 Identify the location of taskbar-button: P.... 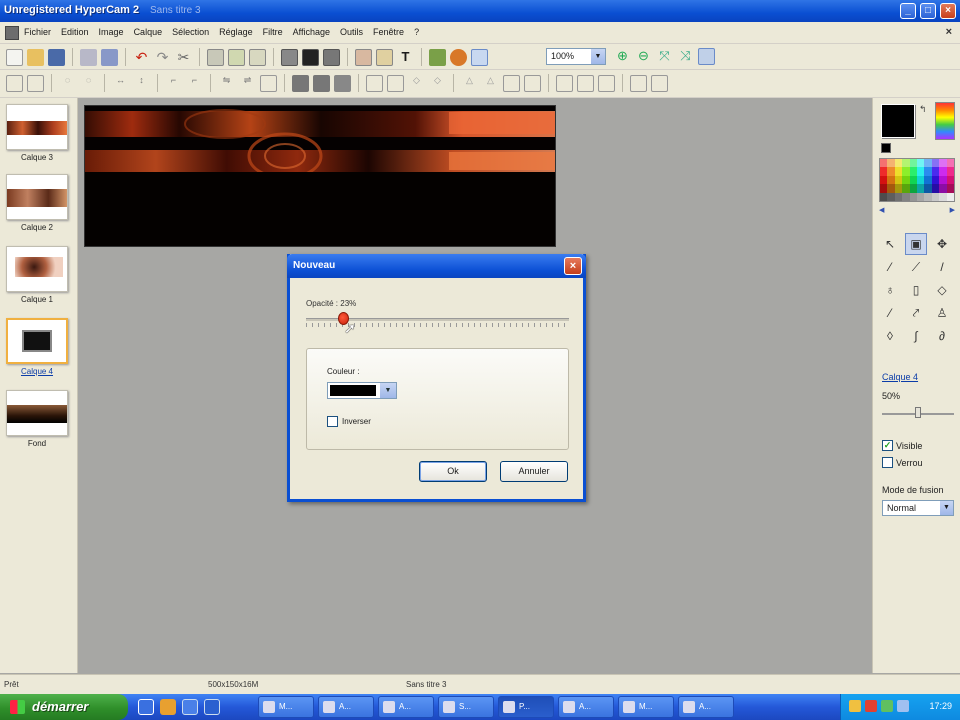
(526, 707).